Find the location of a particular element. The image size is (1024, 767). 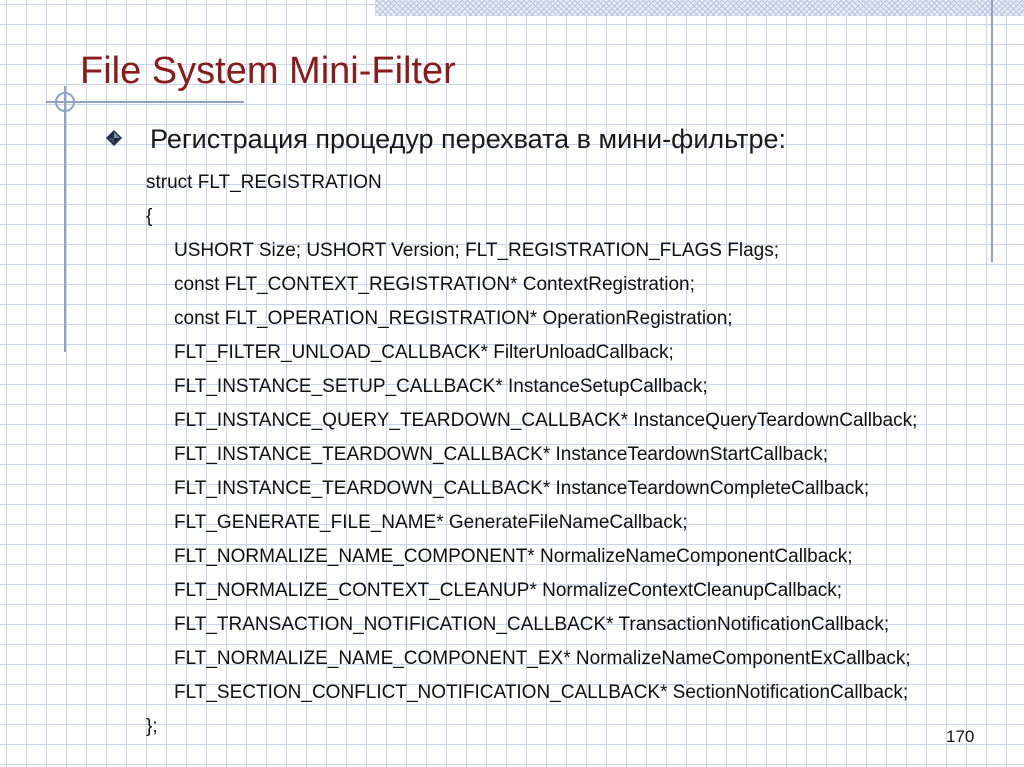

code-close-brace: }; is located at coordinates (152, 726).